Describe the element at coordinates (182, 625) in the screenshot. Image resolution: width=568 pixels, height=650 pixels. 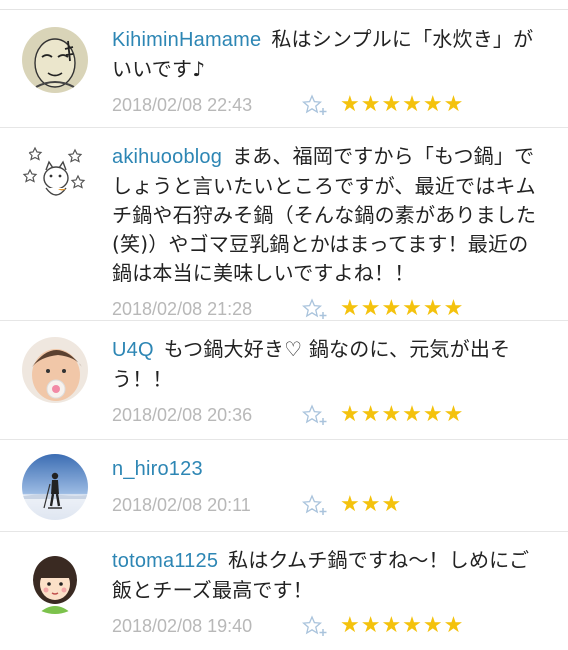
I see `timestamp: 2018/02/08 19:40` at that location.